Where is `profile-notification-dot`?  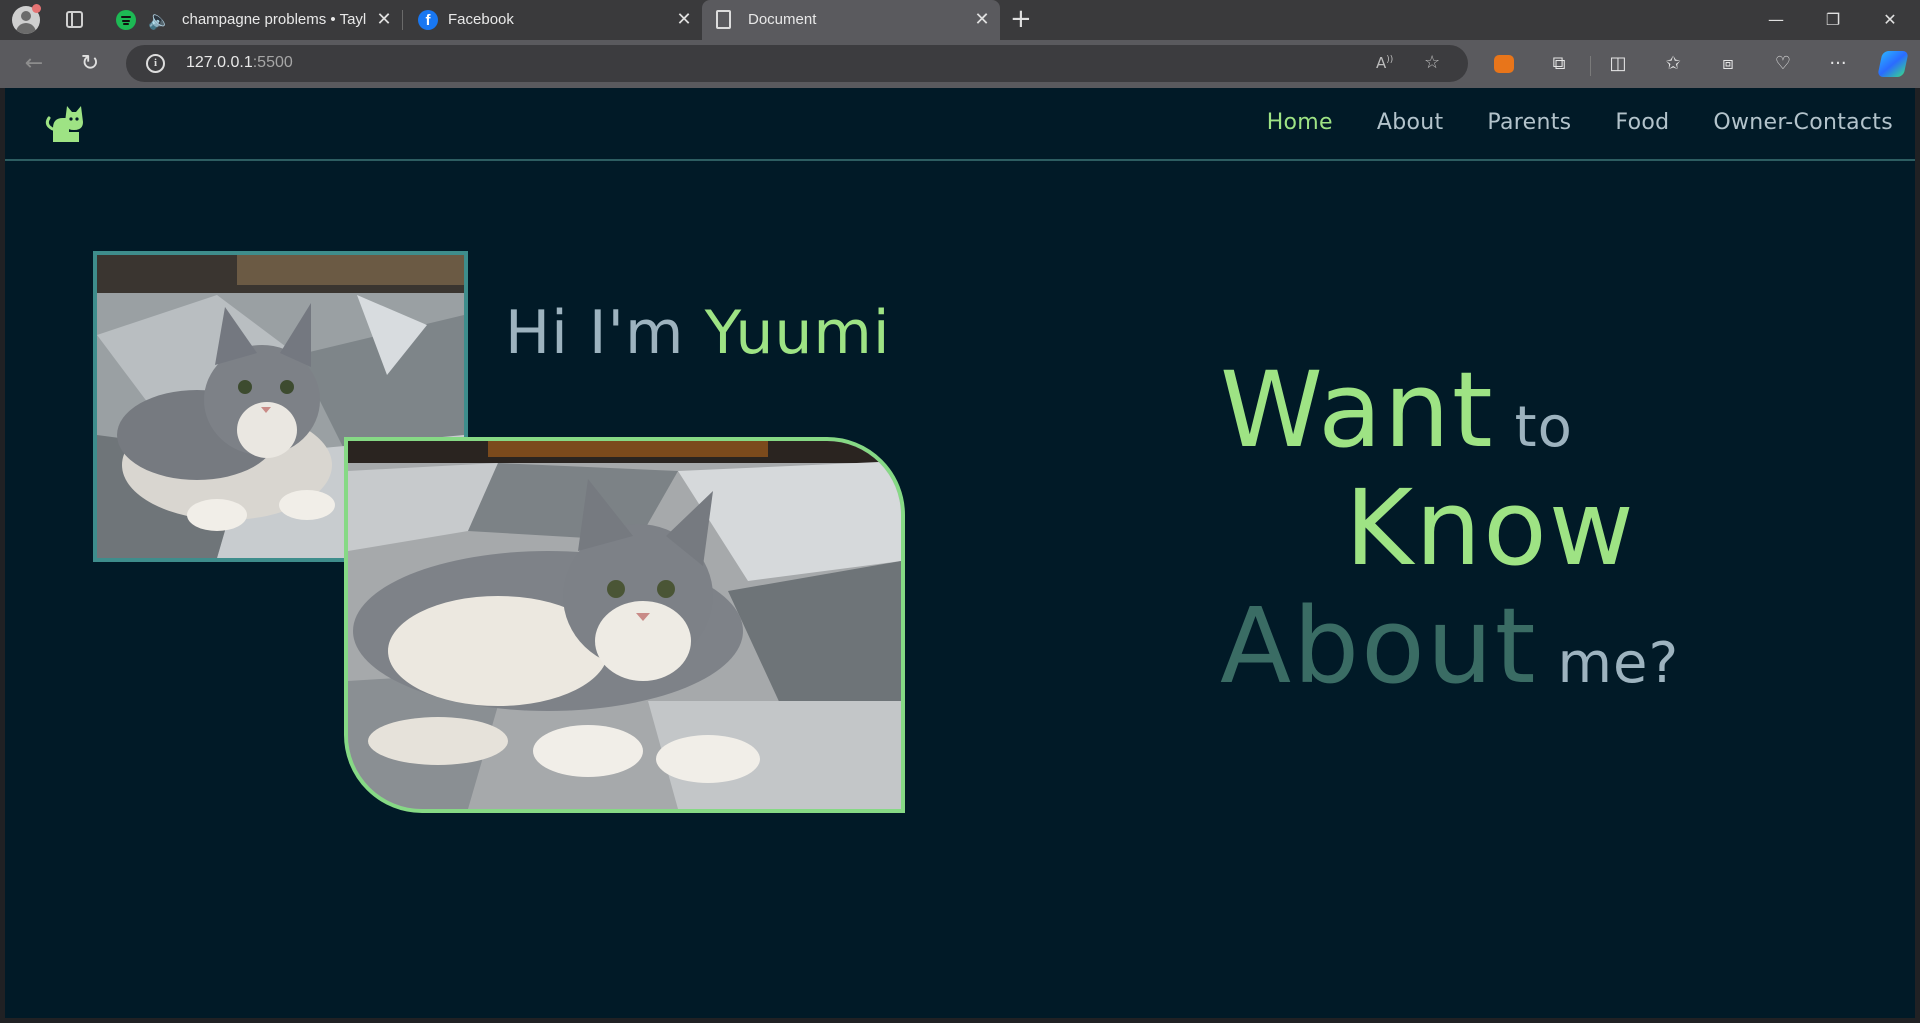
profile-notification-dot is located at coordinates (36, 8).